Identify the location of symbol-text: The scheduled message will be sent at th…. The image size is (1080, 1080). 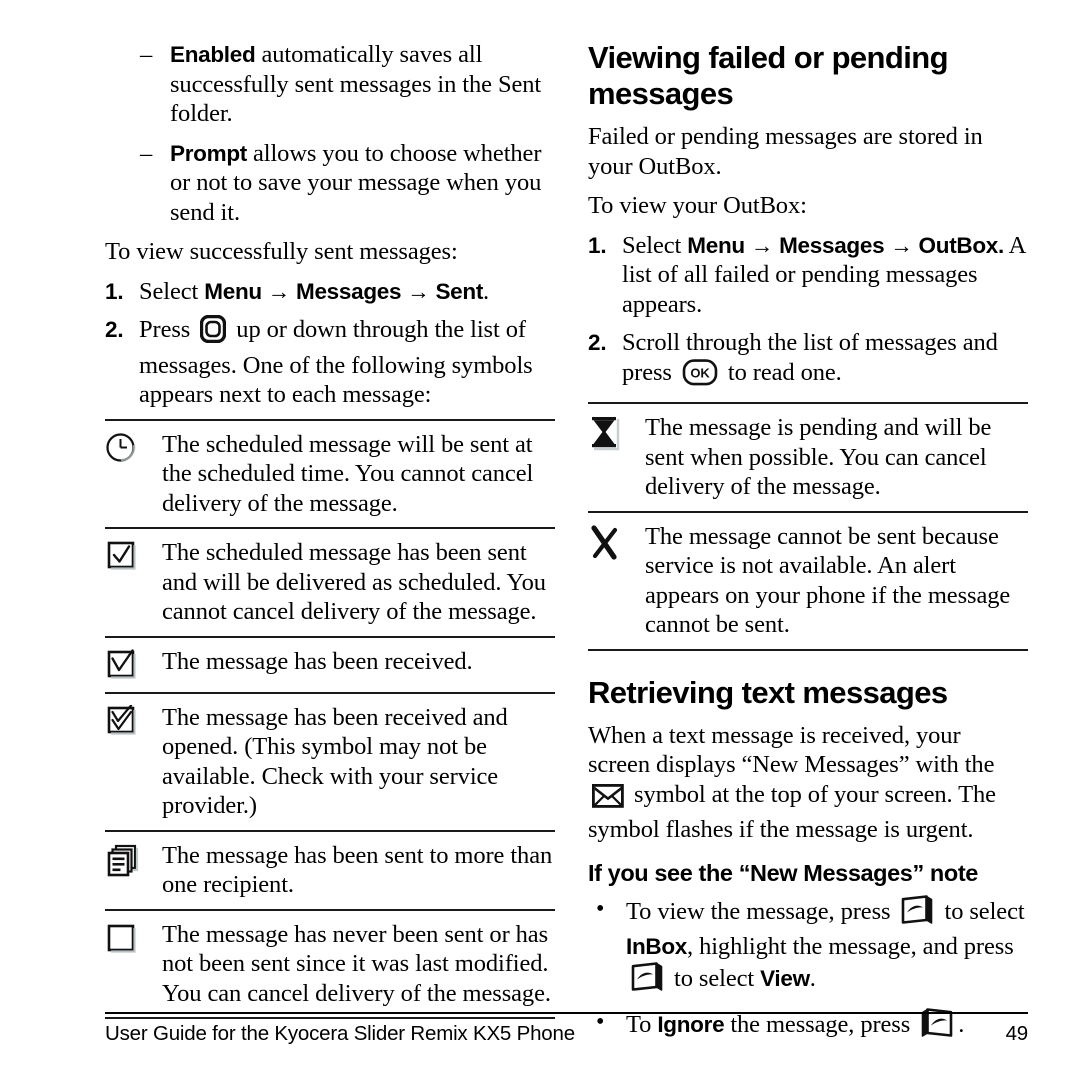
(348, 473).